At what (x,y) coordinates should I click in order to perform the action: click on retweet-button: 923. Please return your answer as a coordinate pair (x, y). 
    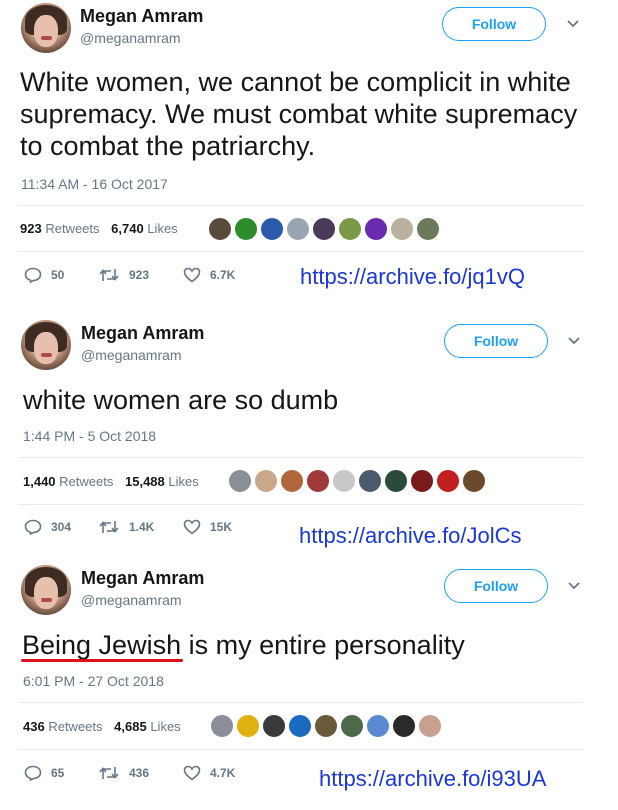
    Looking at the image, I should click on (123, 275).